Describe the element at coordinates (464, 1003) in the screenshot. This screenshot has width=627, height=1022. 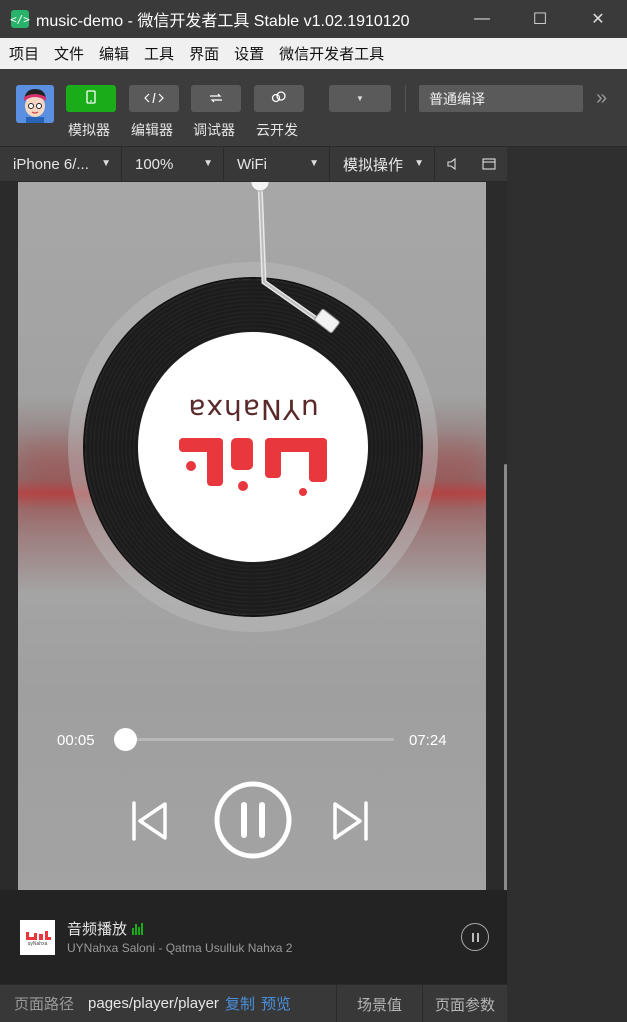
I see `page-params-button: 页面参数` at that location.